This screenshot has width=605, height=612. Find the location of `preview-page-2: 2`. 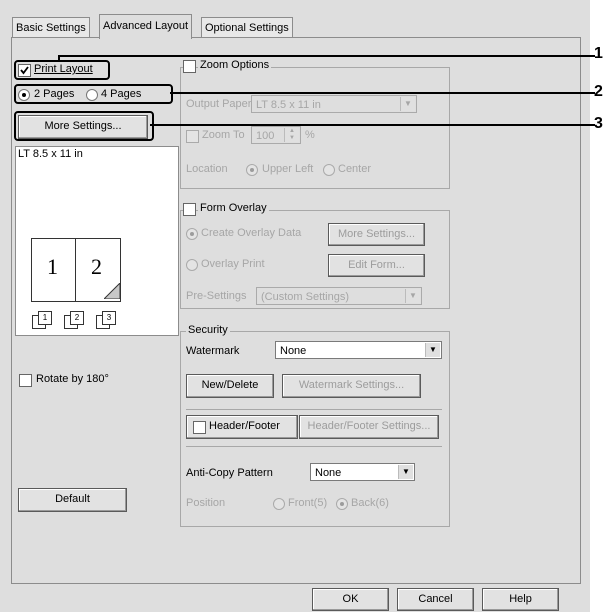

preview-page-2: 2 is located at coordinates (96, 266).